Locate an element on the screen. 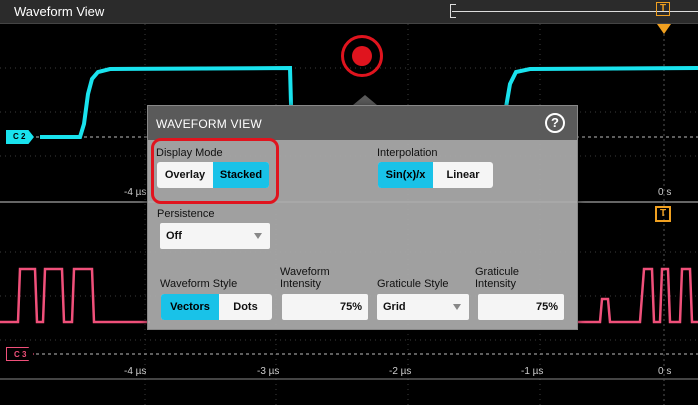  graticule-intensity-field: 75% is located at coordinates (521, 307).